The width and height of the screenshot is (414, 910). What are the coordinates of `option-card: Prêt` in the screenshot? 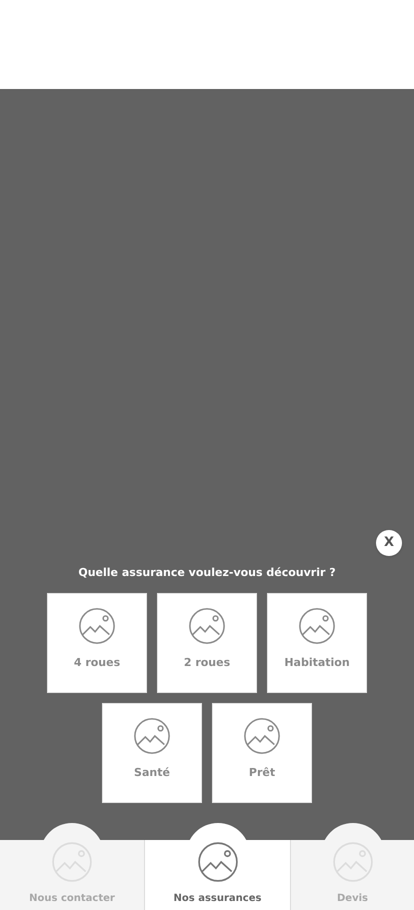 It's located at (262, 753).